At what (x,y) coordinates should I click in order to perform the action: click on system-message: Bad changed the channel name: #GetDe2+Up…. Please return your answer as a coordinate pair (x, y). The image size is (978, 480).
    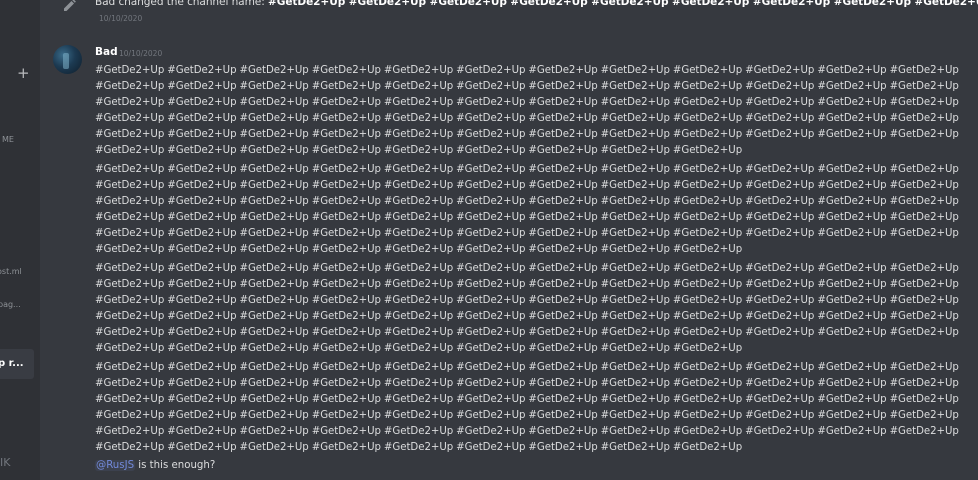
    Looking at the image, I should click on (509, 15).